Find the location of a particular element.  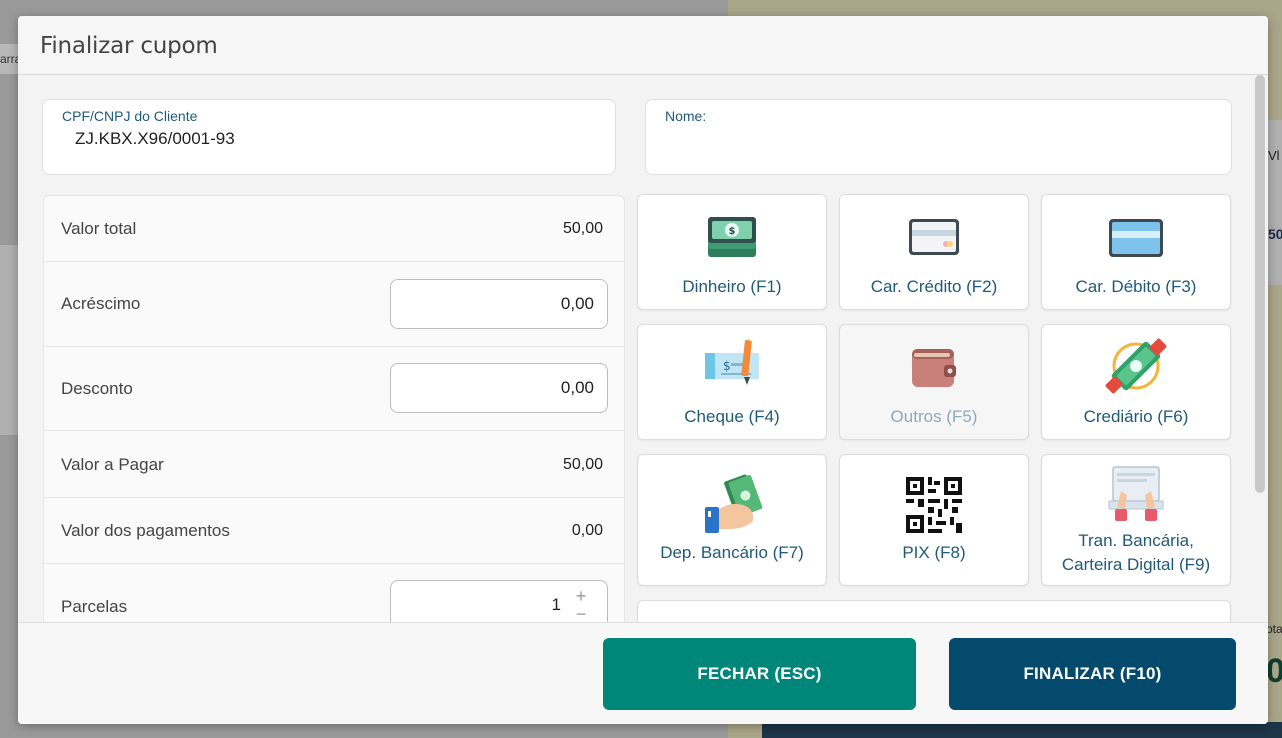

credit-card-icon is located at coordinates (934, 239).